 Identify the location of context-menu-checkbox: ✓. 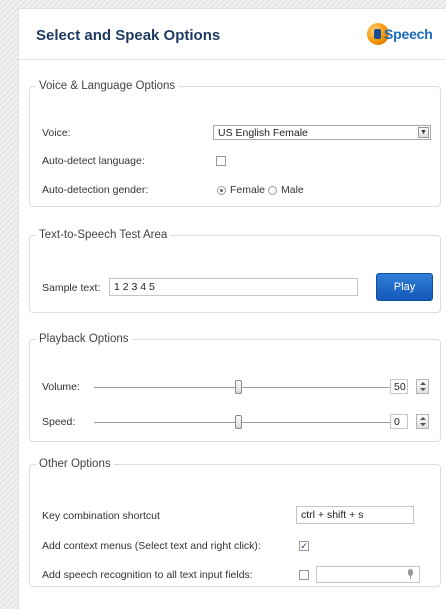
(304, 546).